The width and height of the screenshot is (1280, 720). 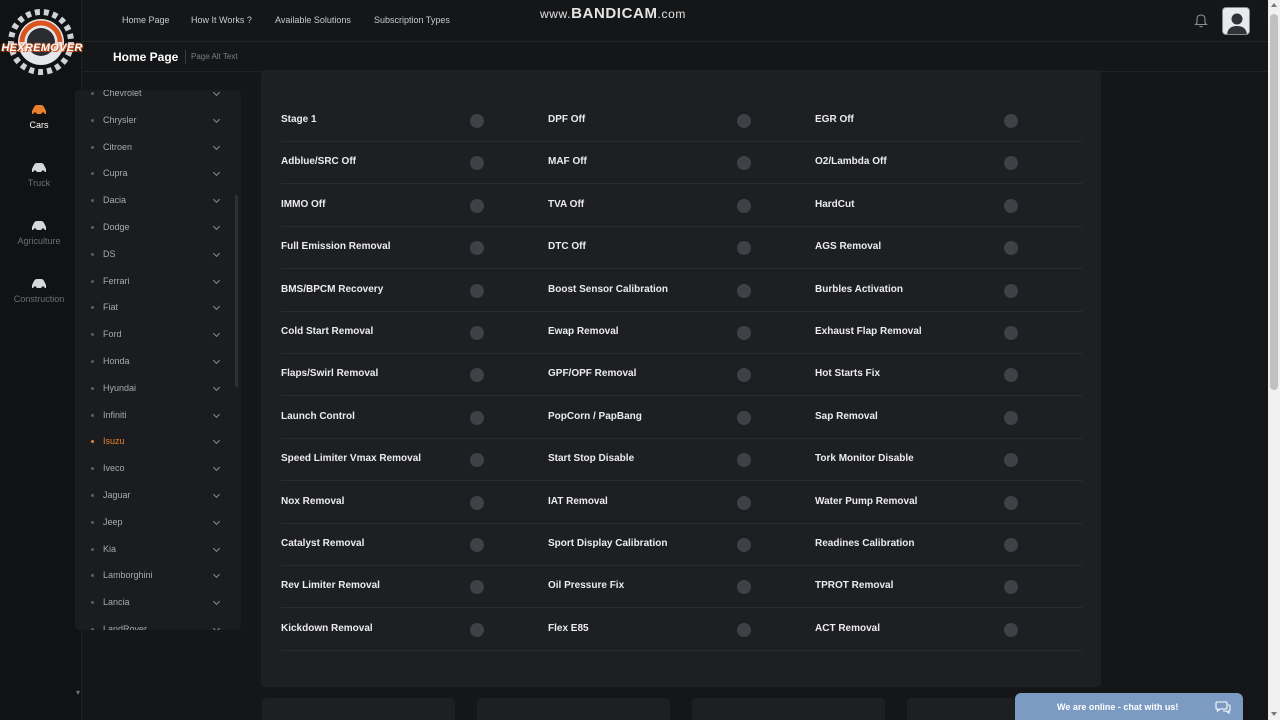 I want to click on brand-item-infiniti: Infiniti, so click(x=155, y=416).